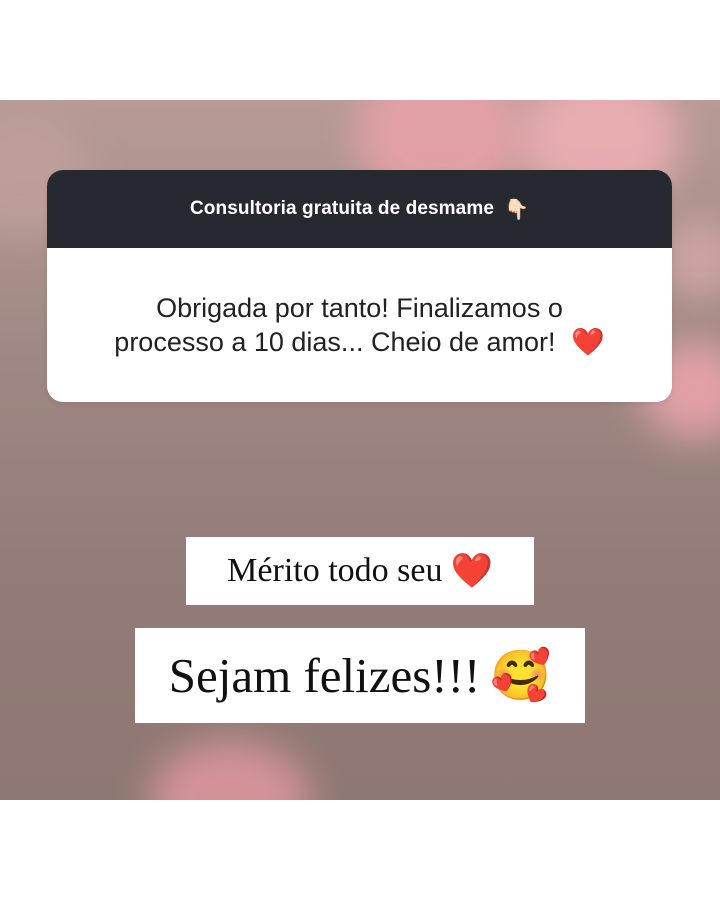 The image size is (720, 900). Describe the element at coordinates (359, 308) in the screenshot. I see `message-line-1: Obrigada por tanto! Finalizamos o` at that location.